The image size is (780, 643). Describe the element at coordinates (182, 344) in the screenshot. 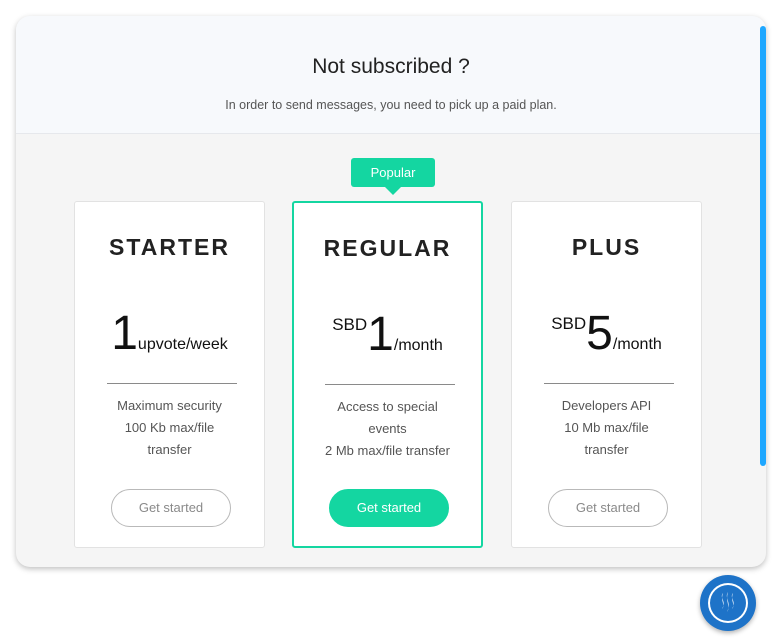

I see `price-period: upvote/week` at that location.